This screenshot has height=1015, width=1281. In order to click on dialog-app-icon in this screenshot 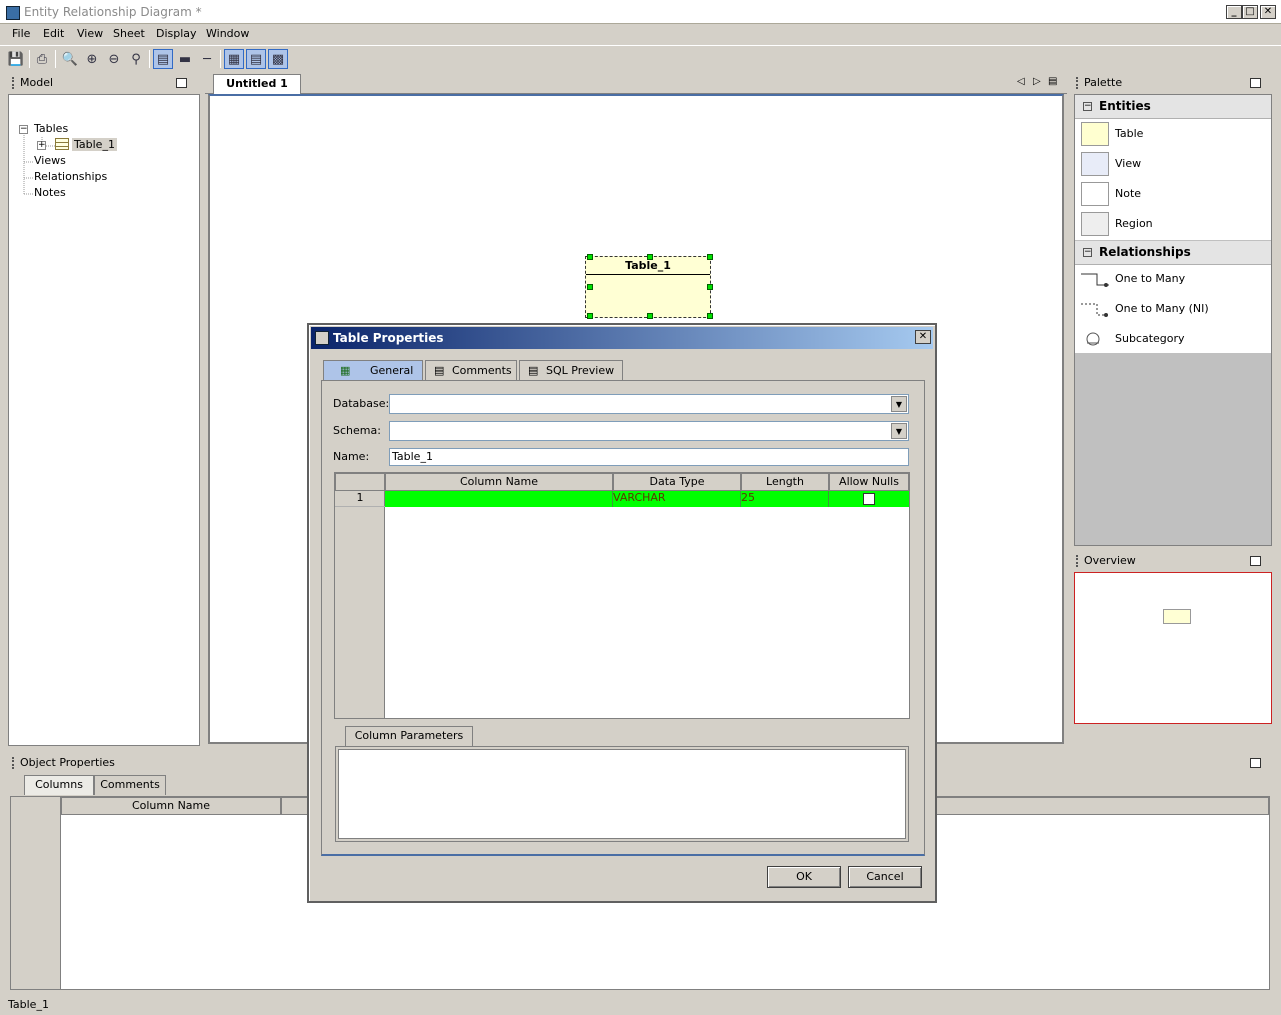, I will do `click(322, 338)`.